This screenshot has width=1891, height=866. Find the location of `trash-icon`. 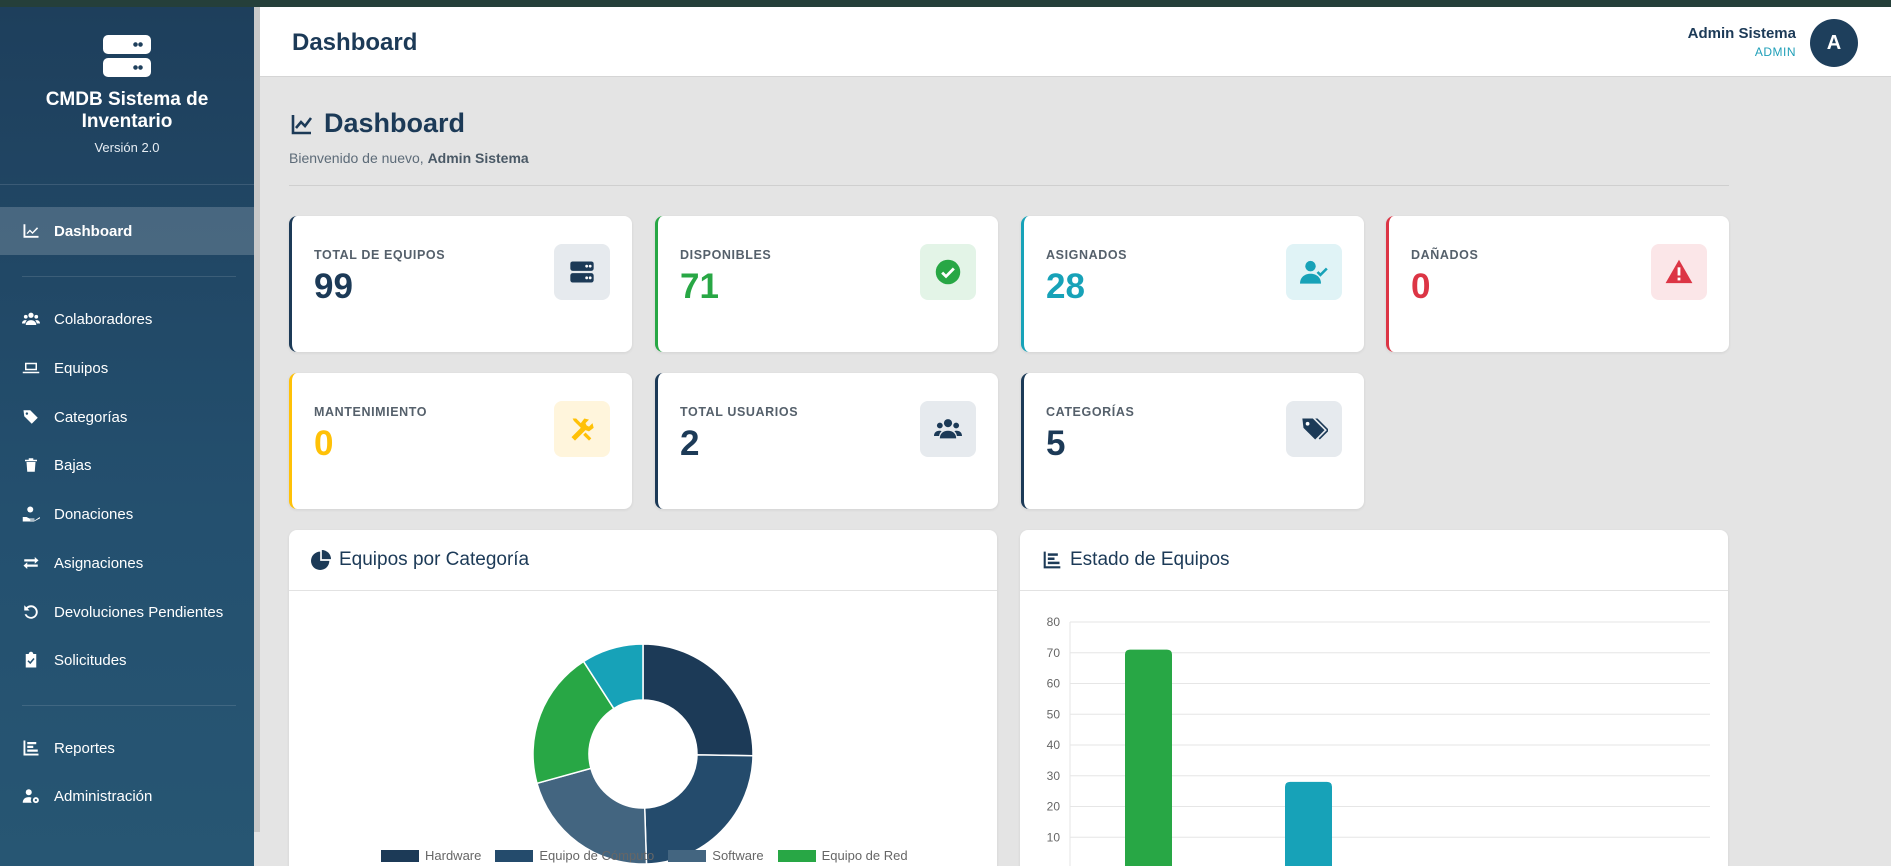

trash-icon is located at coordinates (31, 465).